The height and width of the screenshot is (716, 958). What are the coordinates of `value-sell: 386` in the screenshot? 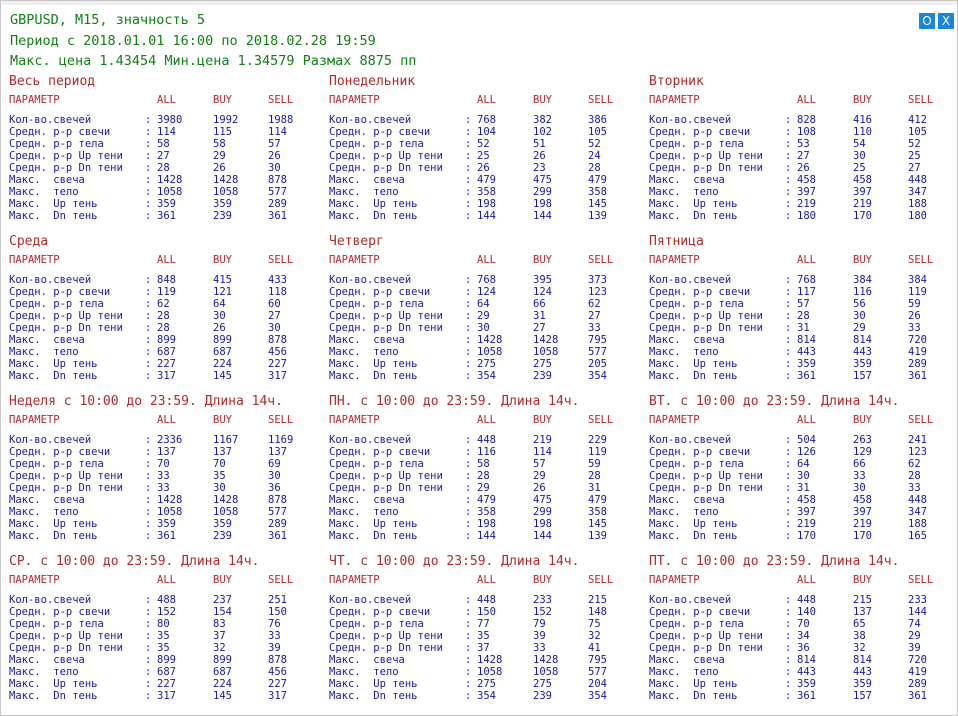 It's located at (597, 120).